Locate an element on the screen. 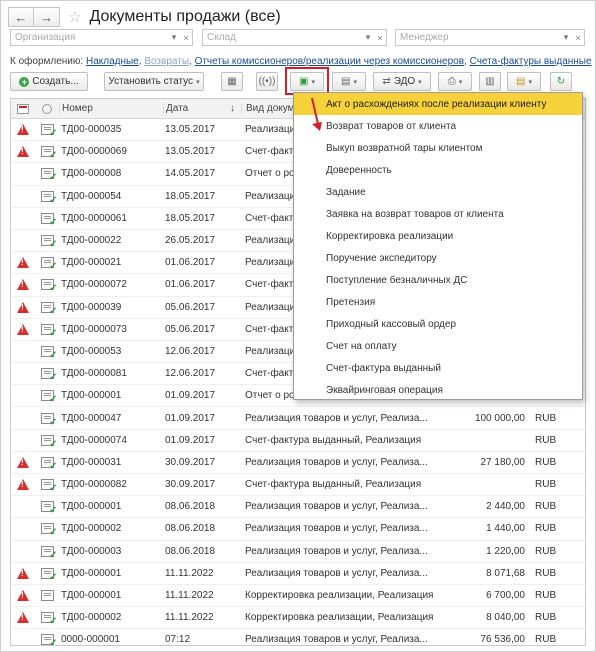 This screenshot has width=596, height=652. menu-item: Претензия is located at coordinates (438, 302).